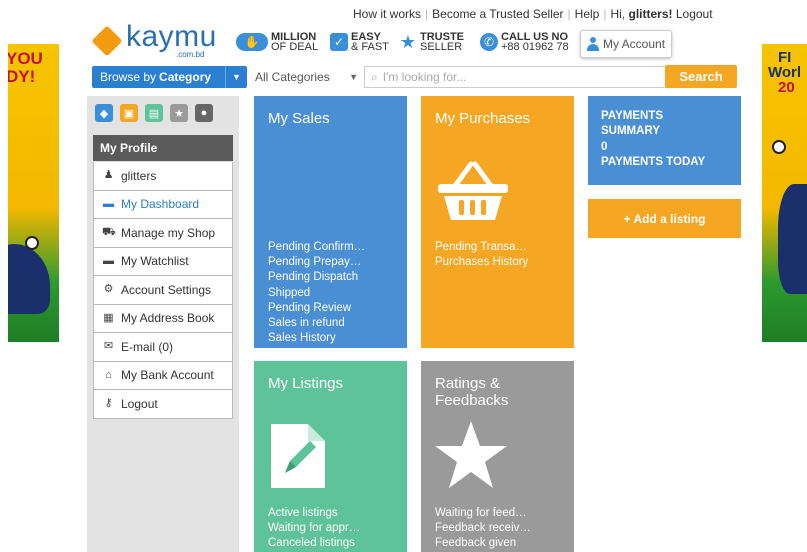 Image resolution: width=807 pixels, height=552 pixels. I want to click on sales-link: Shipped, so click(316, 293).